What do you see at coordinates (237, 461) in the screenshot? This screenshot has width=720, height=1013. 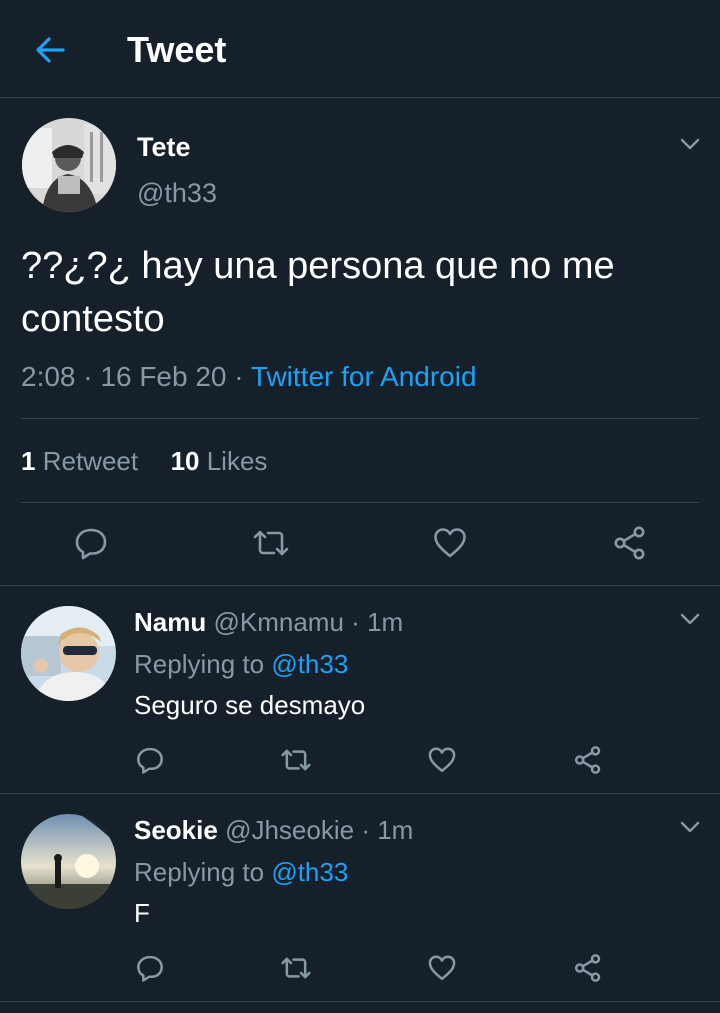 I see `likes-label: Likes` at bounding box center [237, 461].